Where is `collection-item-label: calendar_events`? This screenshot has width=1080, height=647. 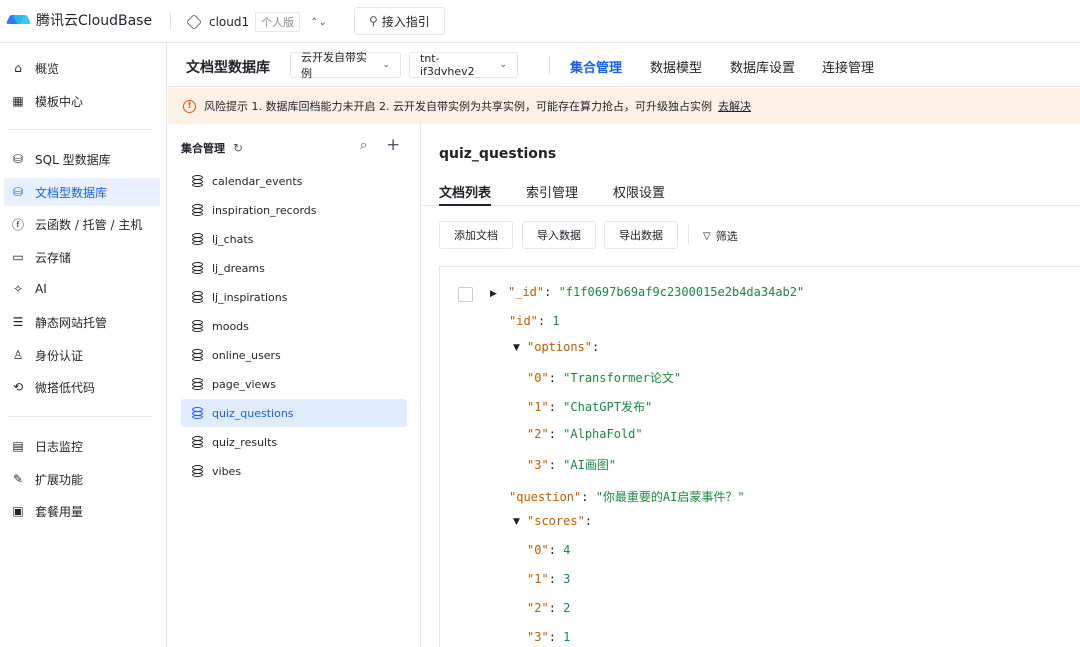 collection-item-label: calendar_events is located at coordinates (257, 181).